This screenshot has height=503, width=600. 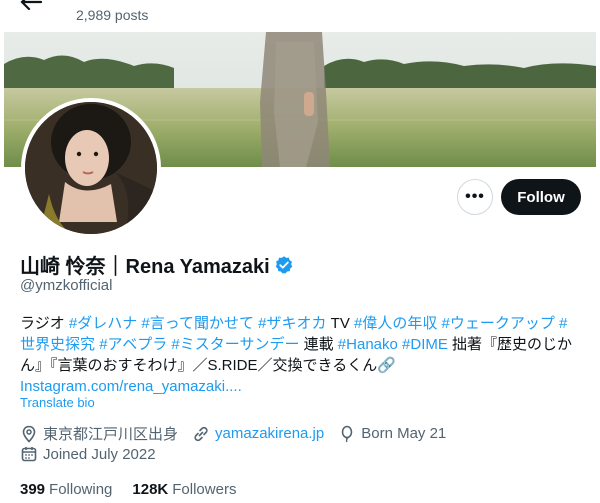 I want to click on hashtag-link: #アベプラ, so click(x=133, y=344).